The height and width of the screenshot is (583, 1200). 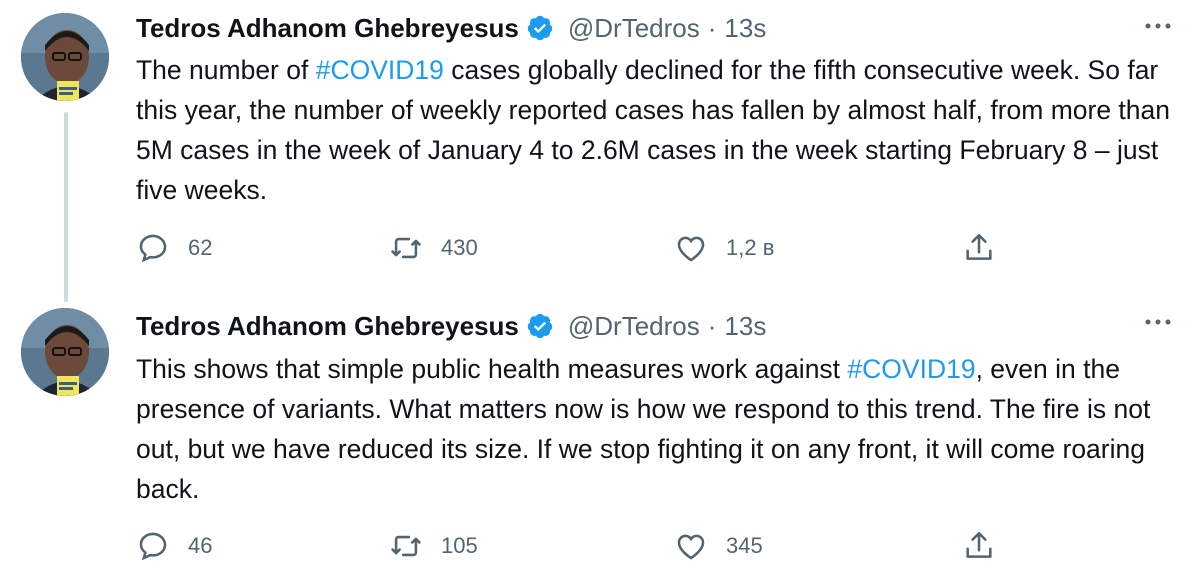 I want to click on reply-button: 62, so click(x=174, y=248).